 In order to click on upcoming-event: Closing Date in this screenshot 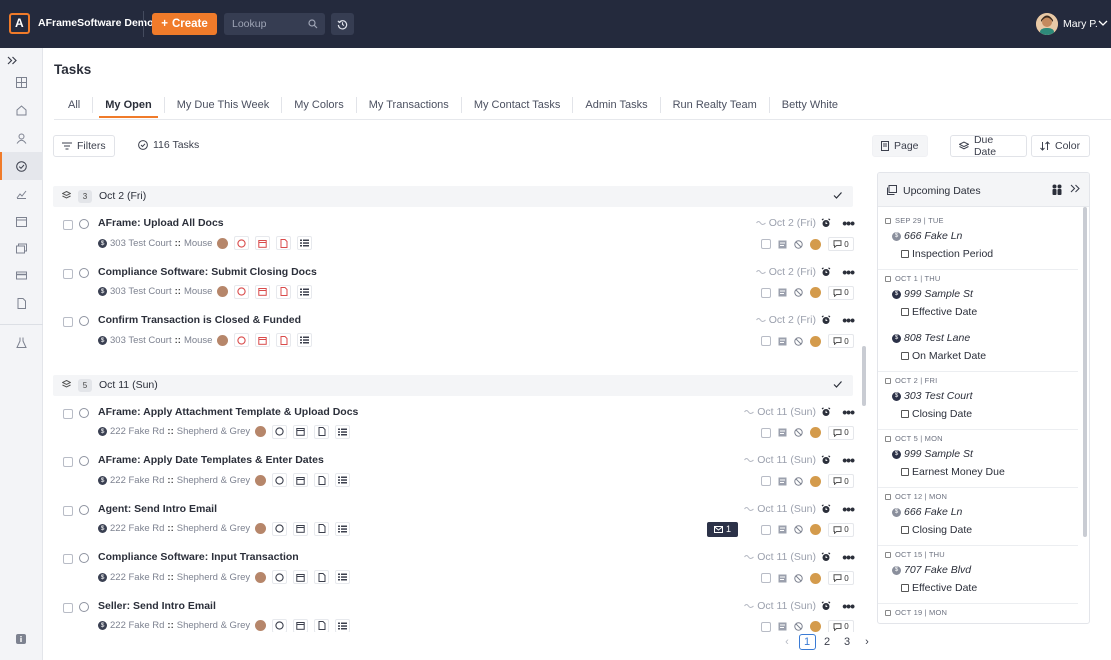, I will do `click(936, 414)`.